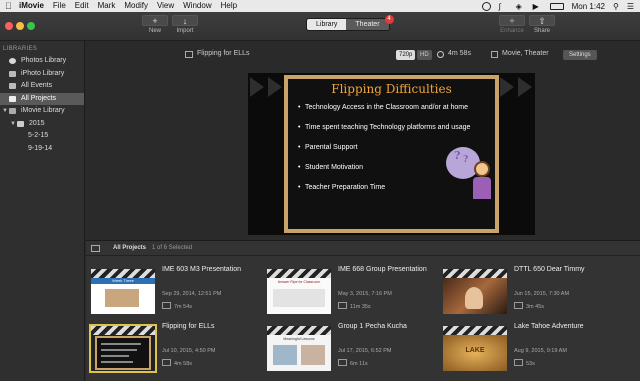 This screenshot has width=640, height=381. What do you see at coordinates (107, 6) in the screenshot?
I see `menu-mark: Mark` at bounding box center [107, 6].